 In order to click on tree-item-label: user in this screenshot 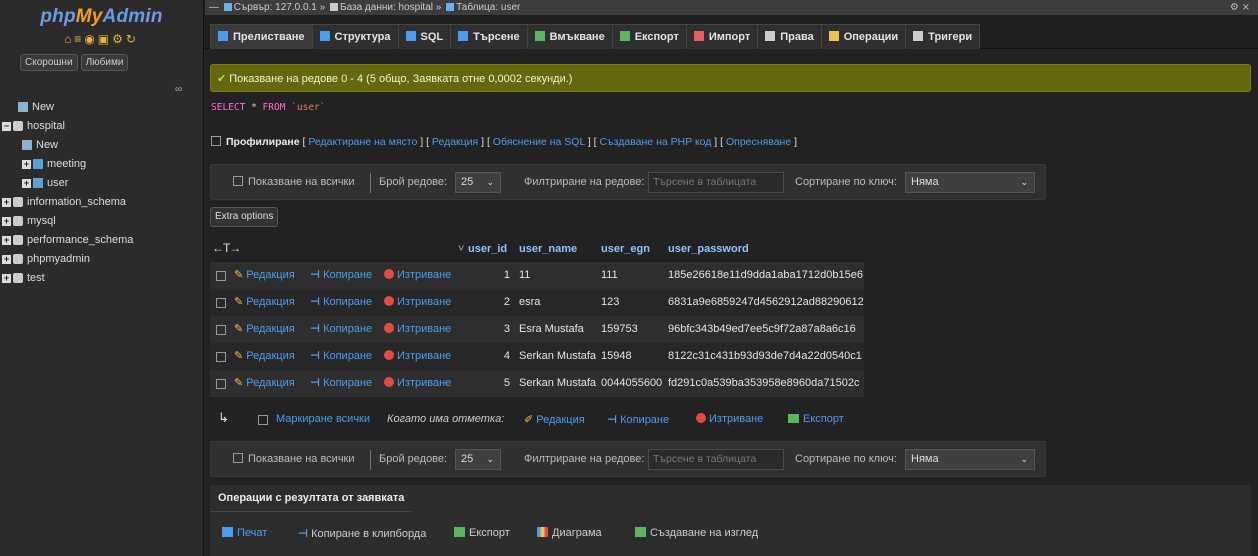, I will do `click(57, 183)`.